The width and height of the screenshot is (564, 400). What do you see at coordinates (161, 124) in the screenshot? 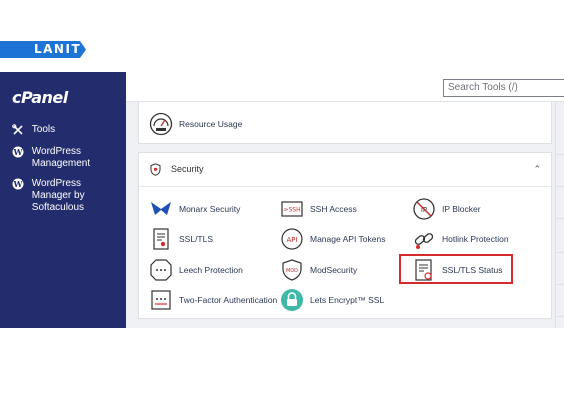
I see `gauge-icon` at bounding box center [161, 124].